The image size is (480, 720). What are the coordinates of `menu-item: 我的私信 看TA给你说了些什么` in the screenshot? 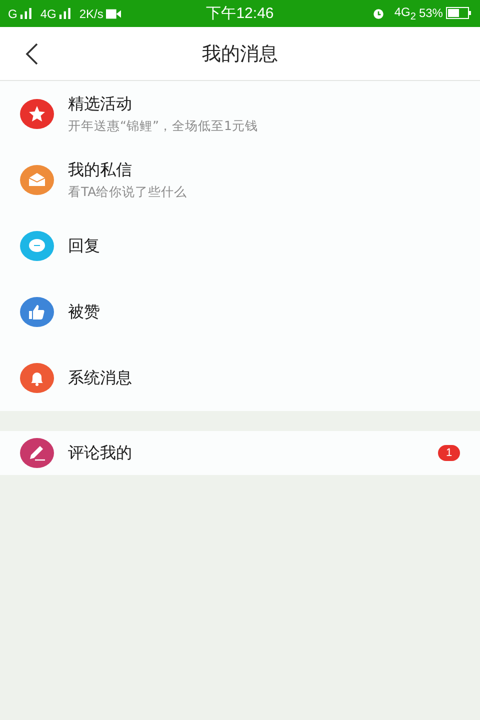 It's located at (240, 180).